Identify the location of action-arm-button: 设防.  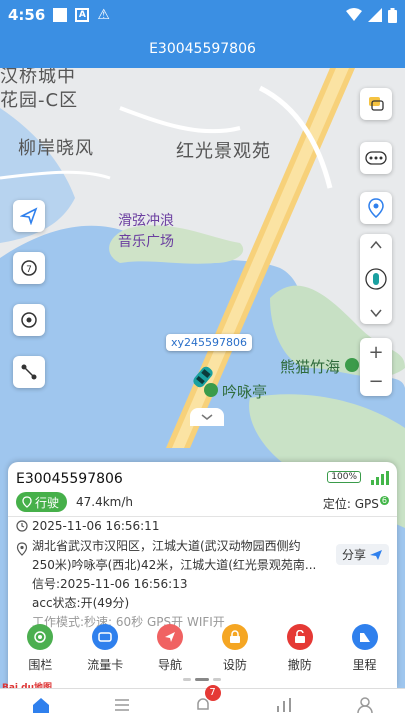
(235, 648).